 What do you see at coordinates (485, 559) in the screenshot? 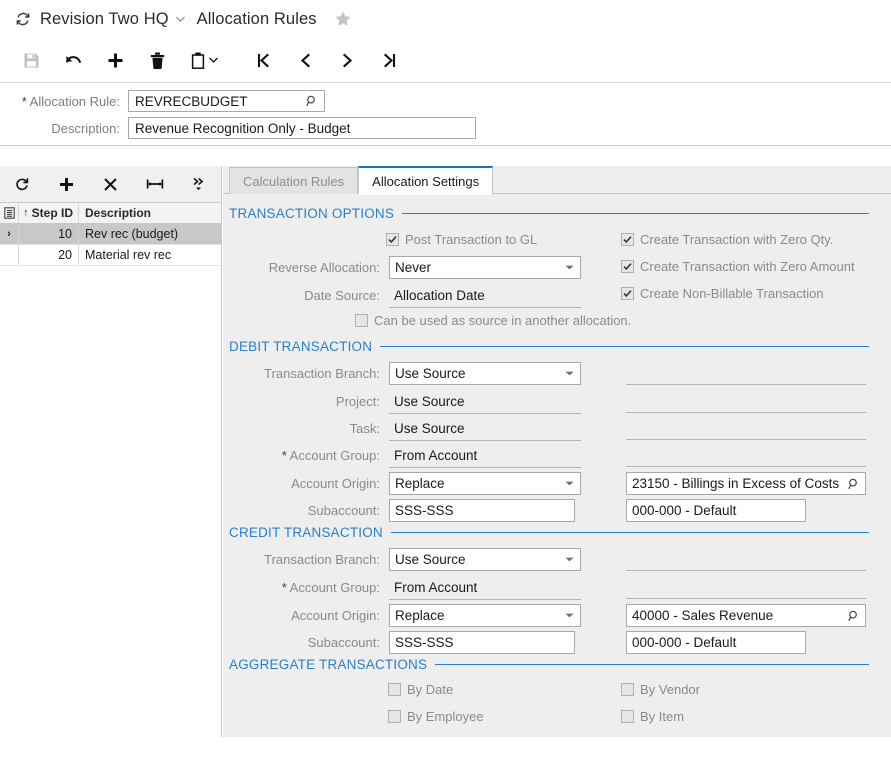
I see `credit-transaction-branch-dropdown: Use Source` at bounding box center [485, 559].